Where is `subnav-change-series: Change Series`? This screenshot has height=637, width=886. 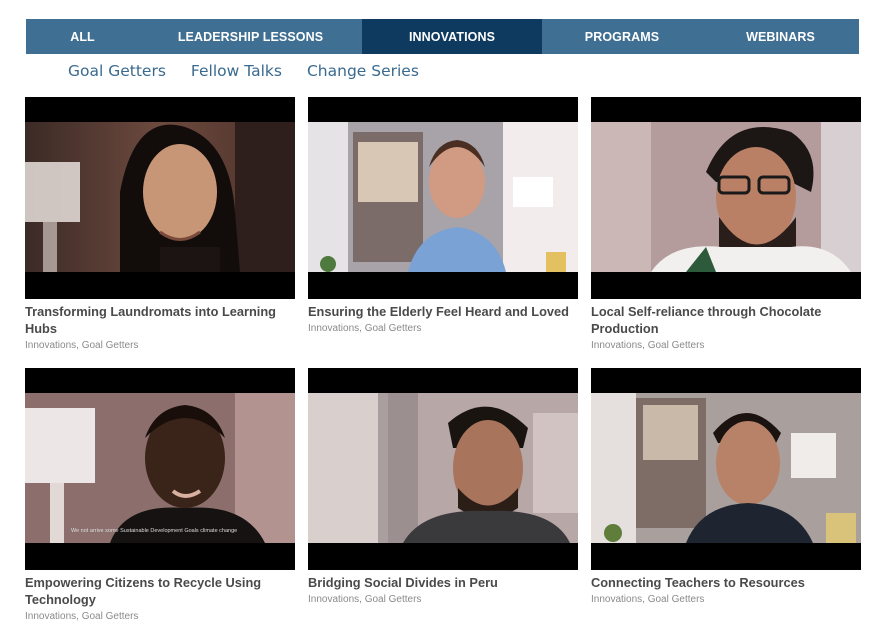 subnav-change-series: Change Series is located at coordinates (363, 71).